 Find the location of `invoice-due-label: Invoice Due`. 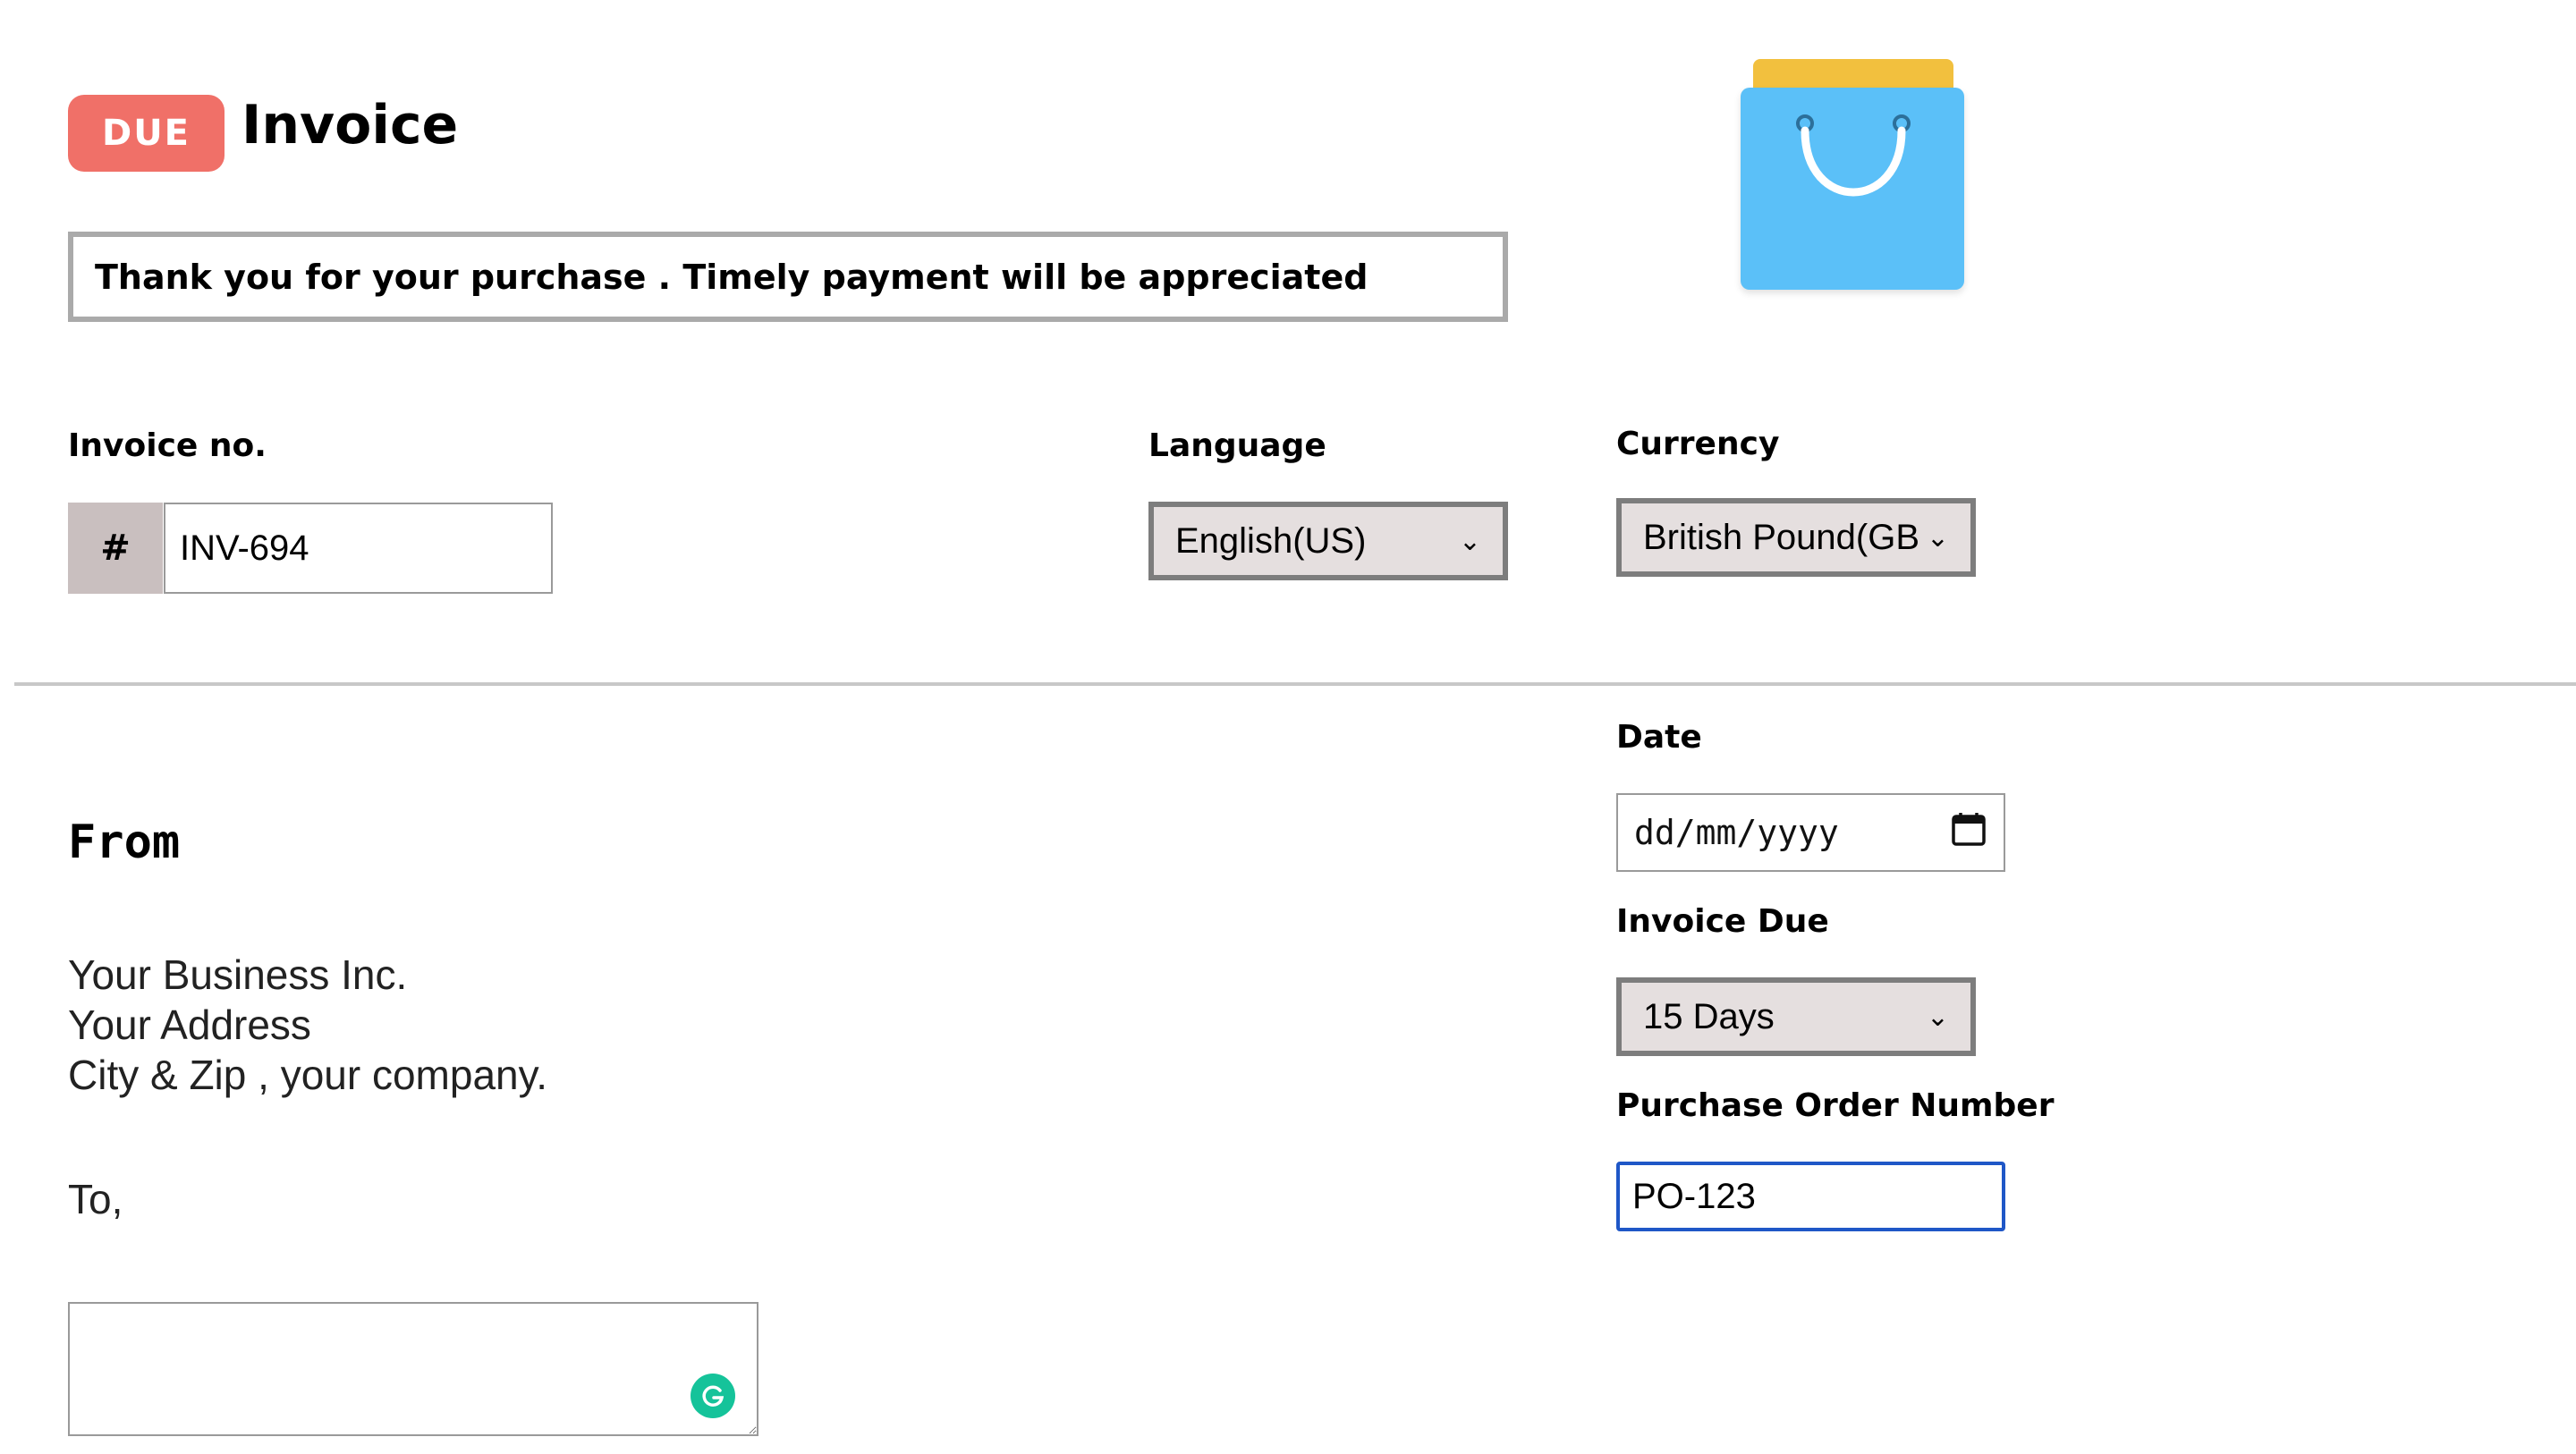

invoice-due-label: Invoice Due is located at coordinates (1722, 922).